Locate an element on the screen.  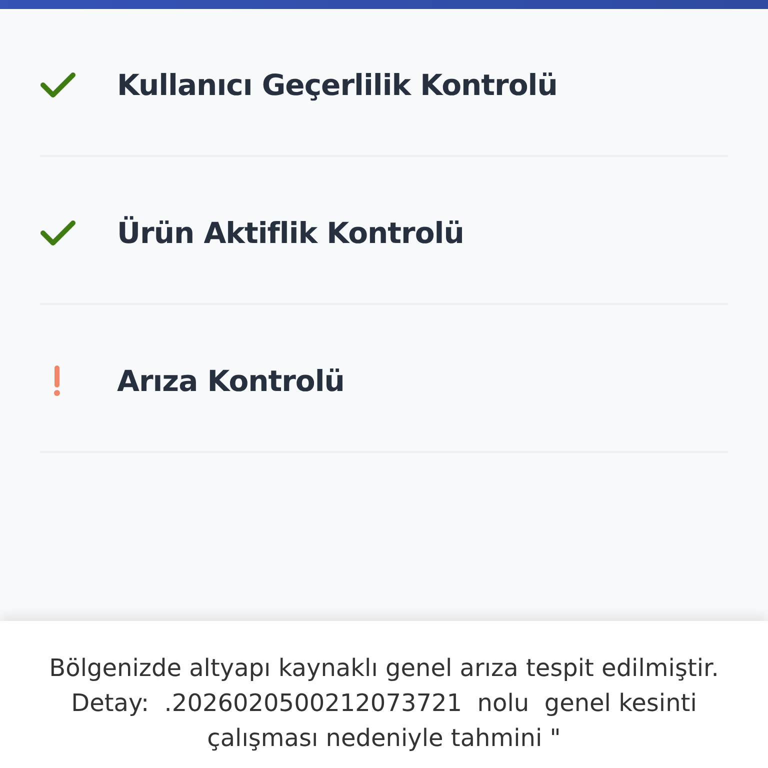
check-label: Ürün Aktiflik Kontrolü is located at coordinates (290, 233).